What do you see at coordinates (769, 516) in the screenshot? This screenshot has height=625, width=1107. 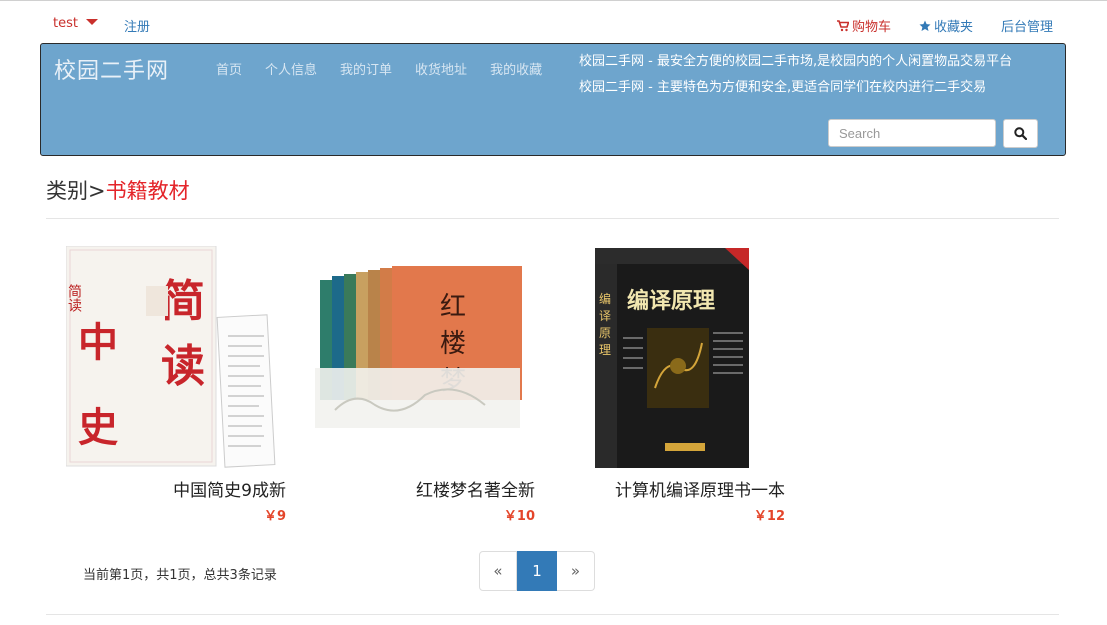 I see `product-price: ￥12` at bounding box center [769, 516].